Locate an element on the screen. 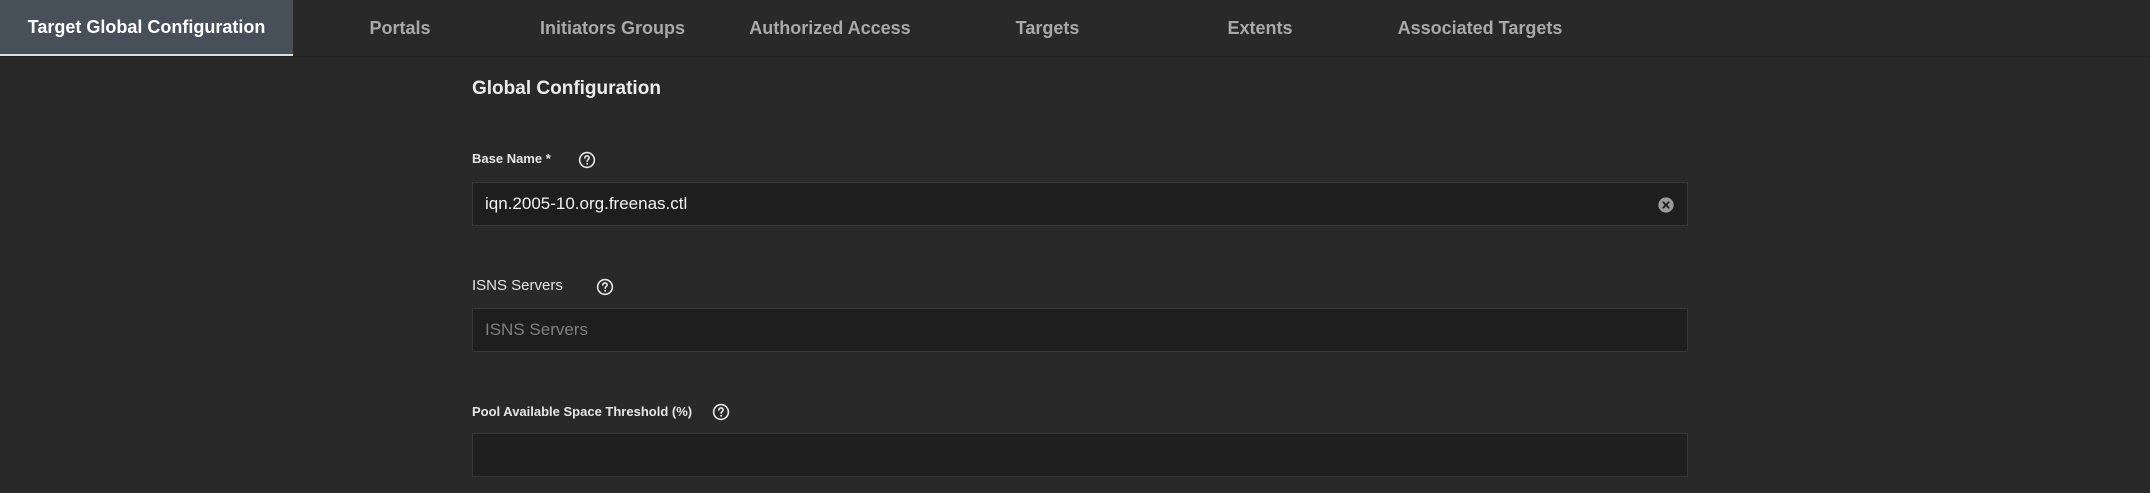  tab-targets: Targets is located at coordinates (1047, 28).